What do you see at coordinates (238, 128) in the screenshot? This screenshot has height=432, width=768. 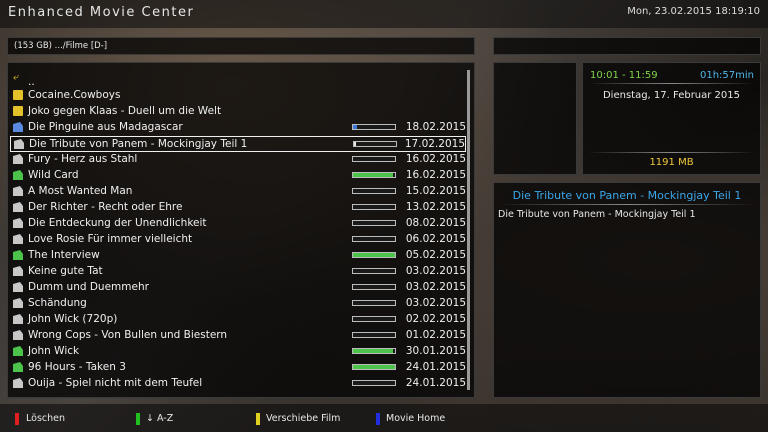 I see `movie-row: Die Pinguine aus Madagascar 18.02.2015` at bounding box center [238, 128].